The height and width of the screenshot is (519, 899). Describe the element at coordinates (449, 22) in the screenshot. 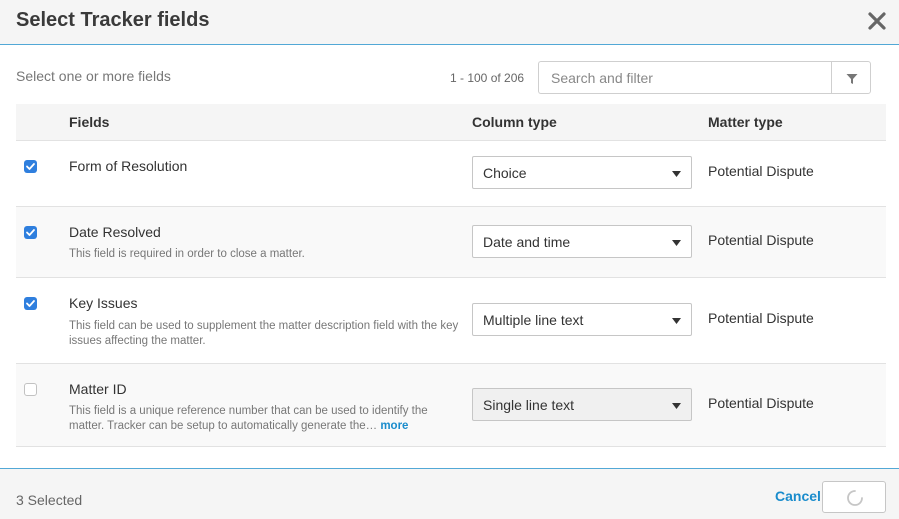

I see `dialog-header: Select Tracker fields` at that location.